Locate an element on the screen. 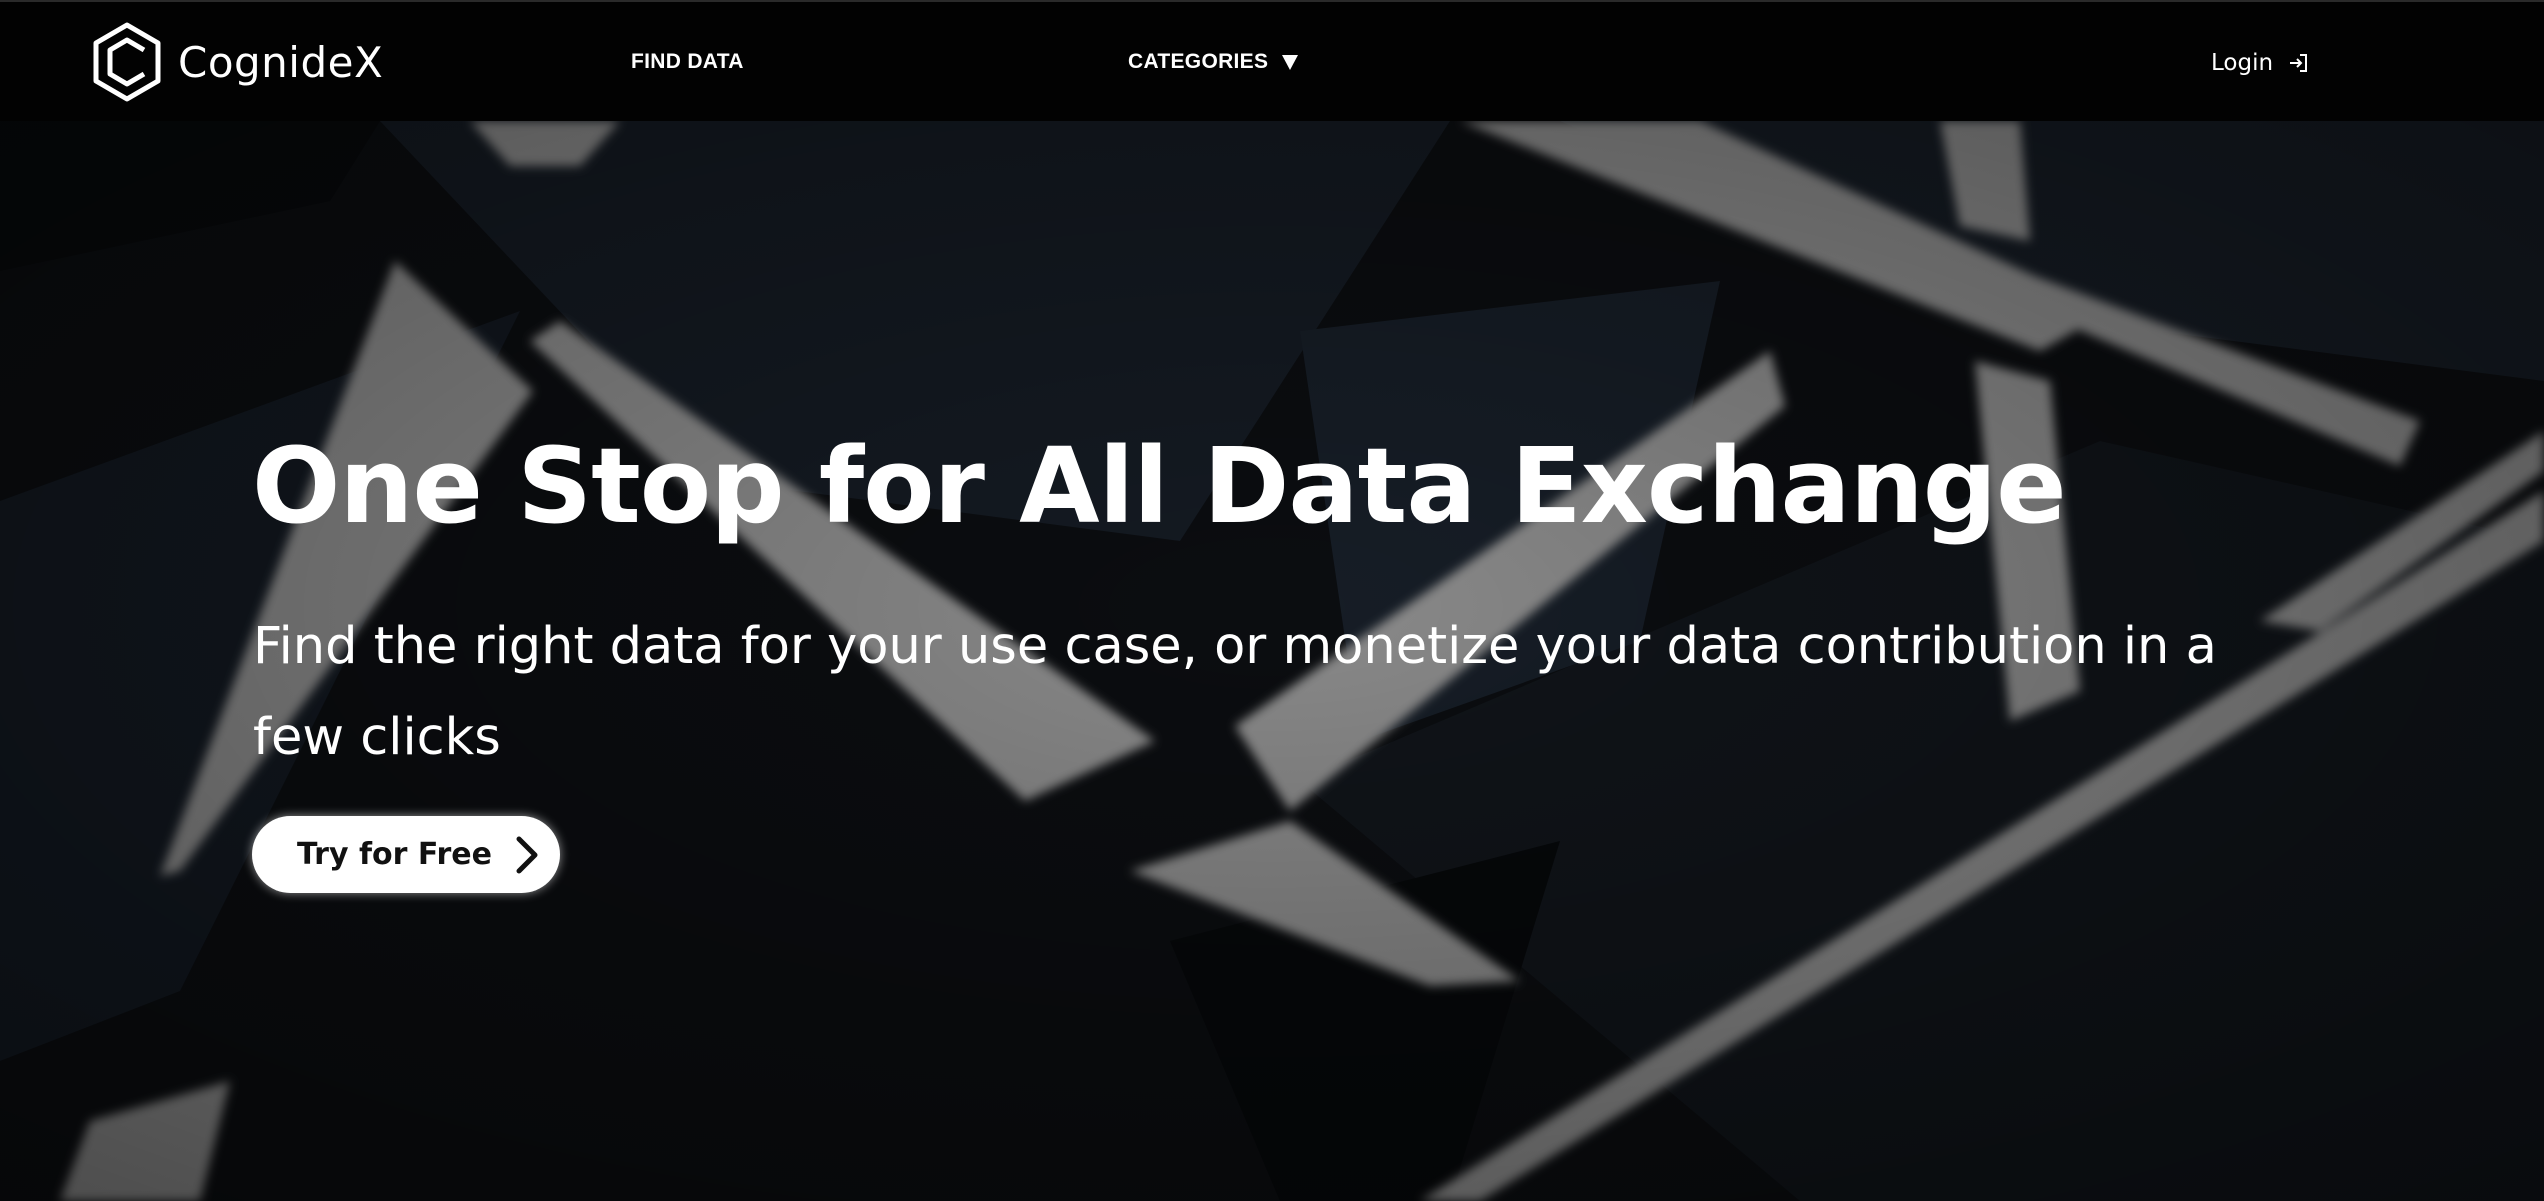 The height and width of the screenshot is (1201, 2544). nav-categories-dropdown: CATEGORIES is located at coordinates (1213, 62).